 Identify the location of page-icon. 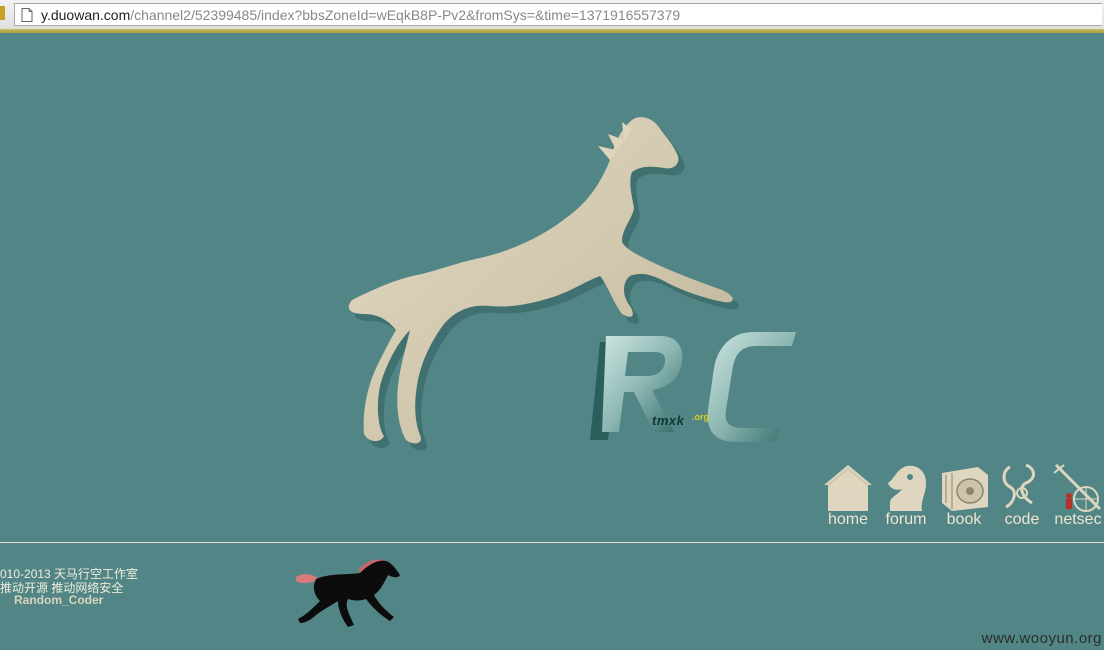
(27, 15).